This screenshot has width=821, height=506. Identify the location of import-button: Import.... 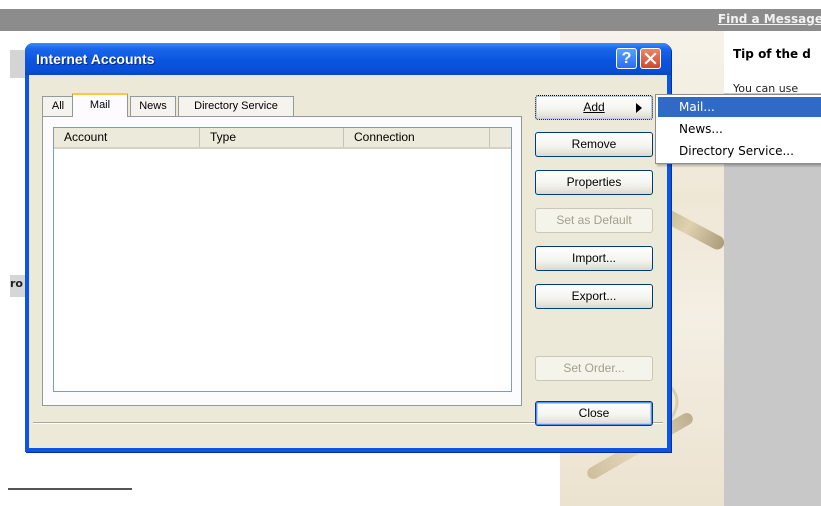
(594, 258).